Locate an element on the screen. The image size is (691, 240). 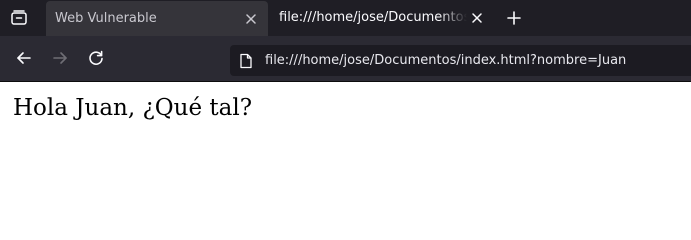
back-arrow-icon is located at coordinates (24, 58).